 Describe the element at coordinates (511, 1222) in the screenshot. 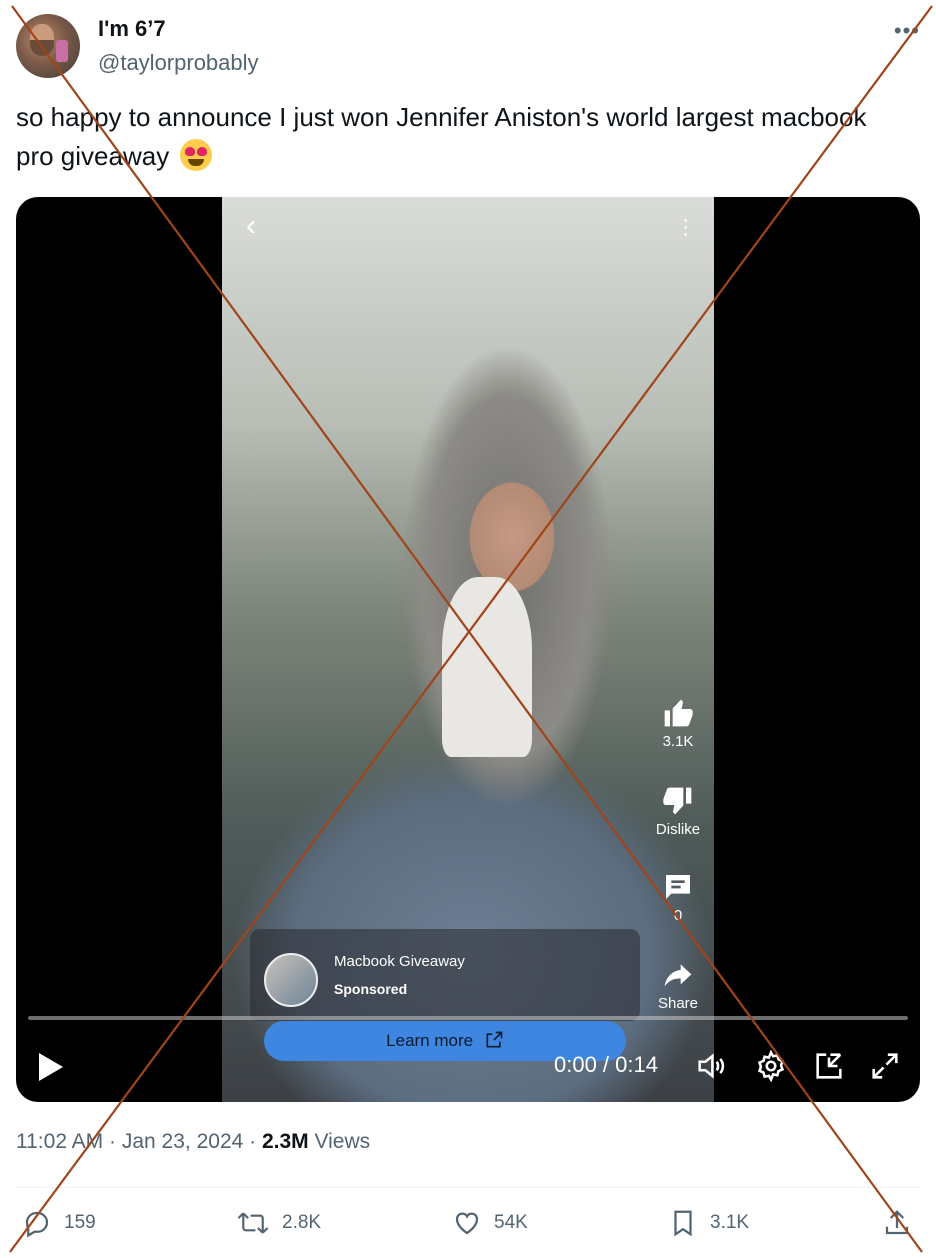

I see `like-count-total: 54K` at that location.